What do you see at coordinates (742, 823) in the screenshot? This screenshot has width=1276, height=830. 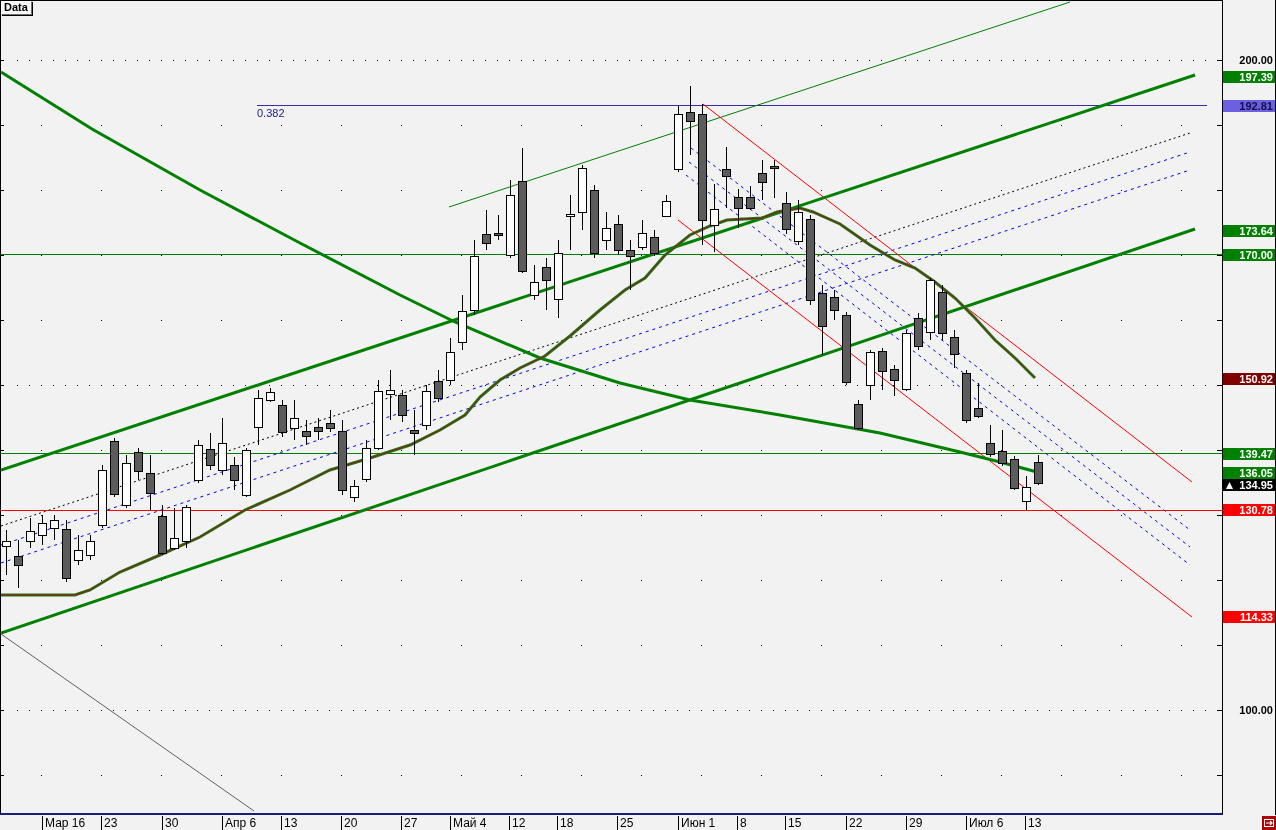 I see `date-label: 8` at bounding box center [742, 823].